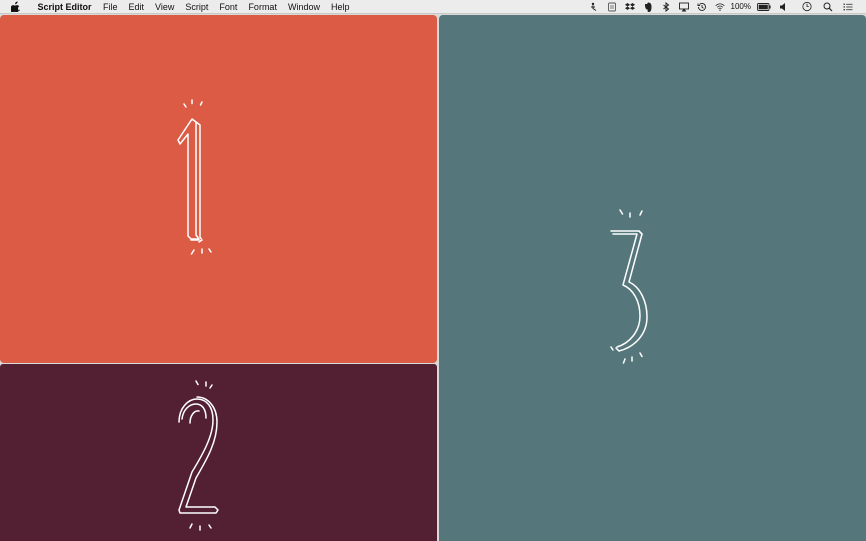  I want to click on menu-bar-status-area: 100%, so click(725, 6).